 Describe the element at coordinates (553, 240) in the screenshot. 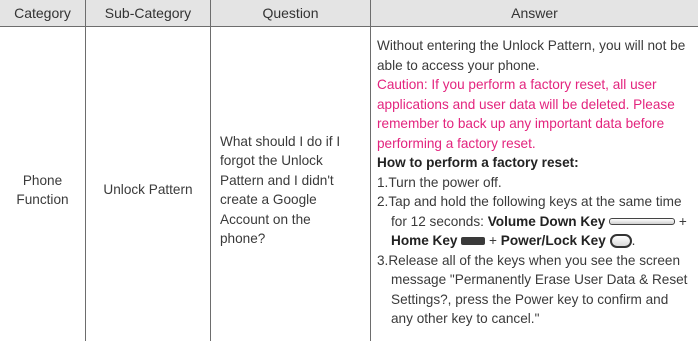

I see `power-key-label: Power/Lock Key` at that location.